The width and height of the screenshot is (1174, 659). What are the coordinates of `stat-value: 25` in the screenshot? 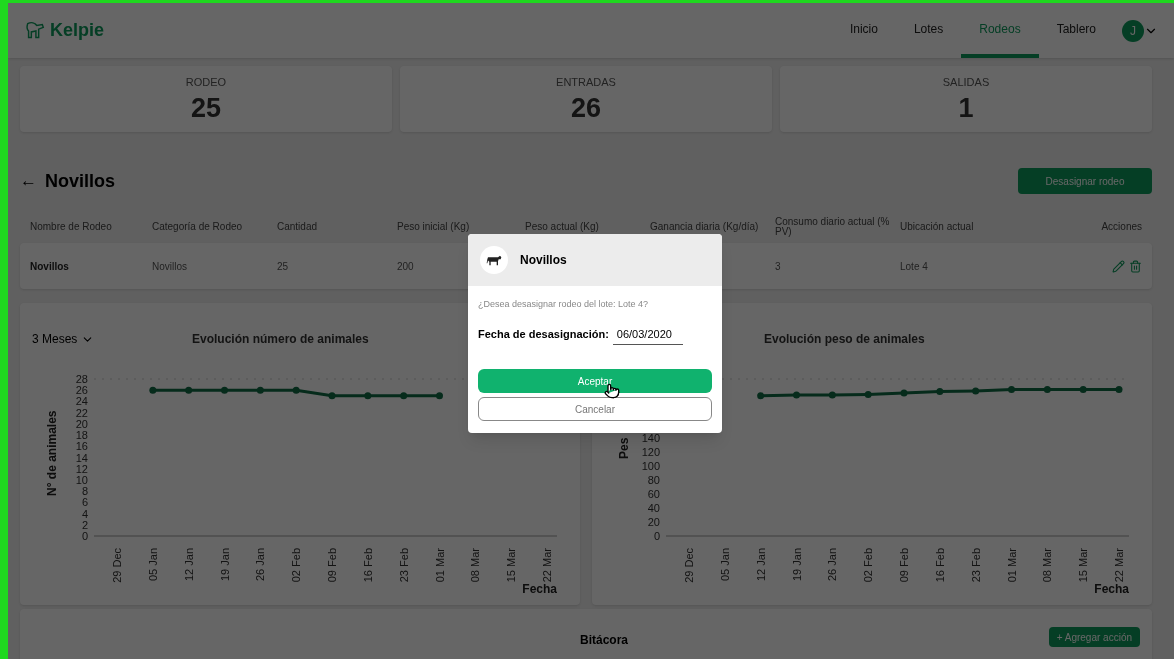 It's located at (205, 108).